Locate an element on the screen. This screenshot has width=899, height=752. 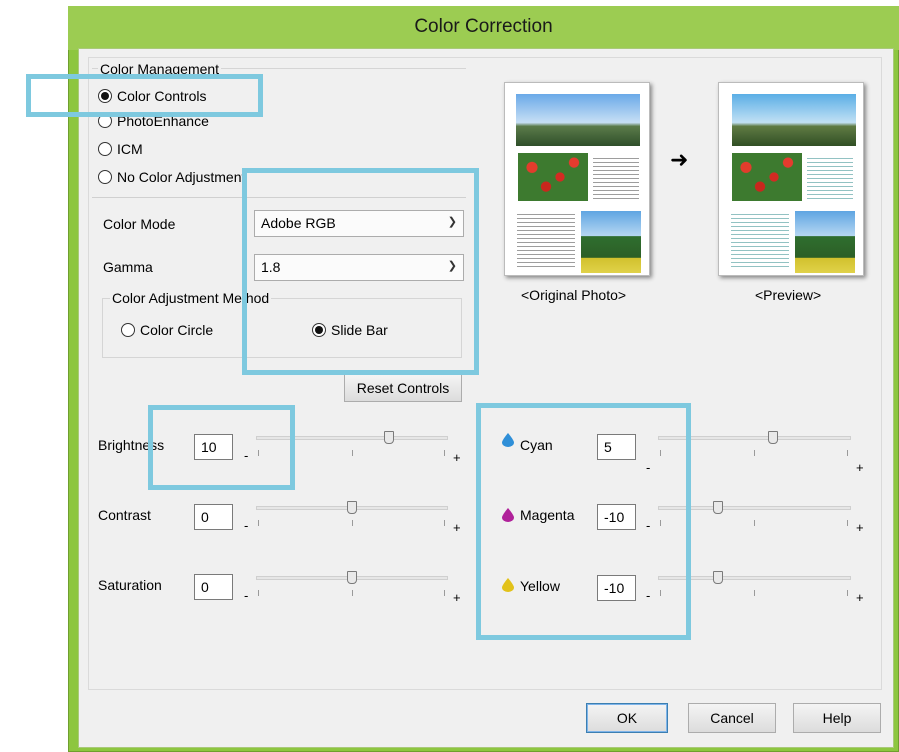
highlight-box-cmy is located at coordinates (583, 521).